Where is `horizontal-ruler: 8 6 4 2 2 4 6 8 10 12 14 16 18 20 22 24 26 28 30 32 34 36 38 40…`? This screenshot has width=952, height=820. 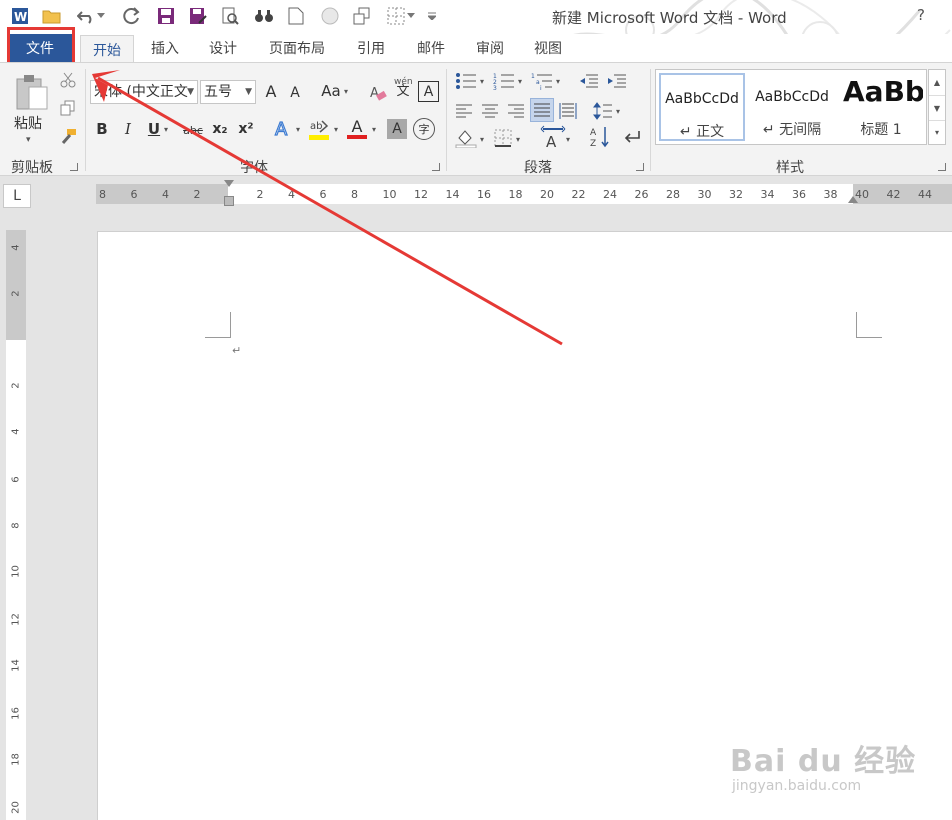
horizontal-ruler: 8 6 4 2 2 4 6 8 10 12 14 16 18 20 22 24 26 28 30 32 34 36 38 40… is located at coordinates (524, 193).